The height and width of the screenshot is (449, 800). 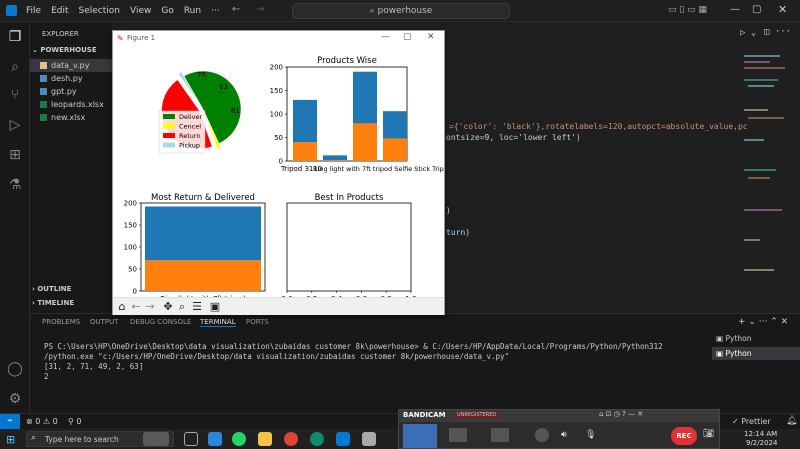 What do you see at coordinates (33, 11) in the screenshot?
I see `menu-item: File` at bounding box center [33, 11].